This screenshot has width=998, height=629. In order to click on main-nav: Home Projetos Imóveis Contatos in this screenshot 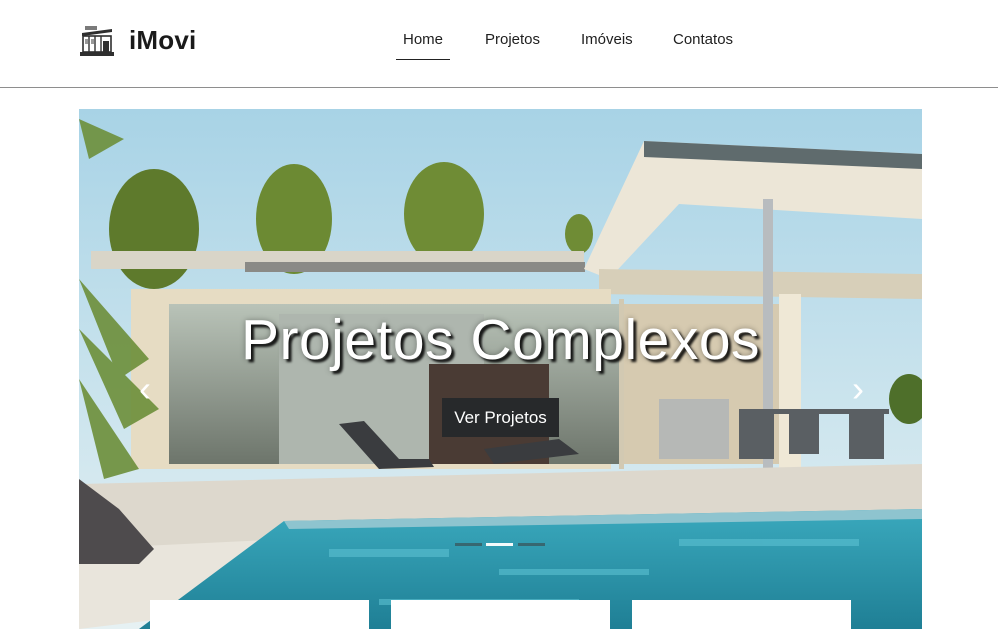, I will do `click(499, 44)`.